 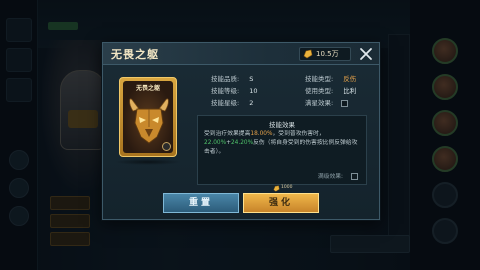 I want to click on stat-quality: 技能品质: S, so click(x=232, y=78).